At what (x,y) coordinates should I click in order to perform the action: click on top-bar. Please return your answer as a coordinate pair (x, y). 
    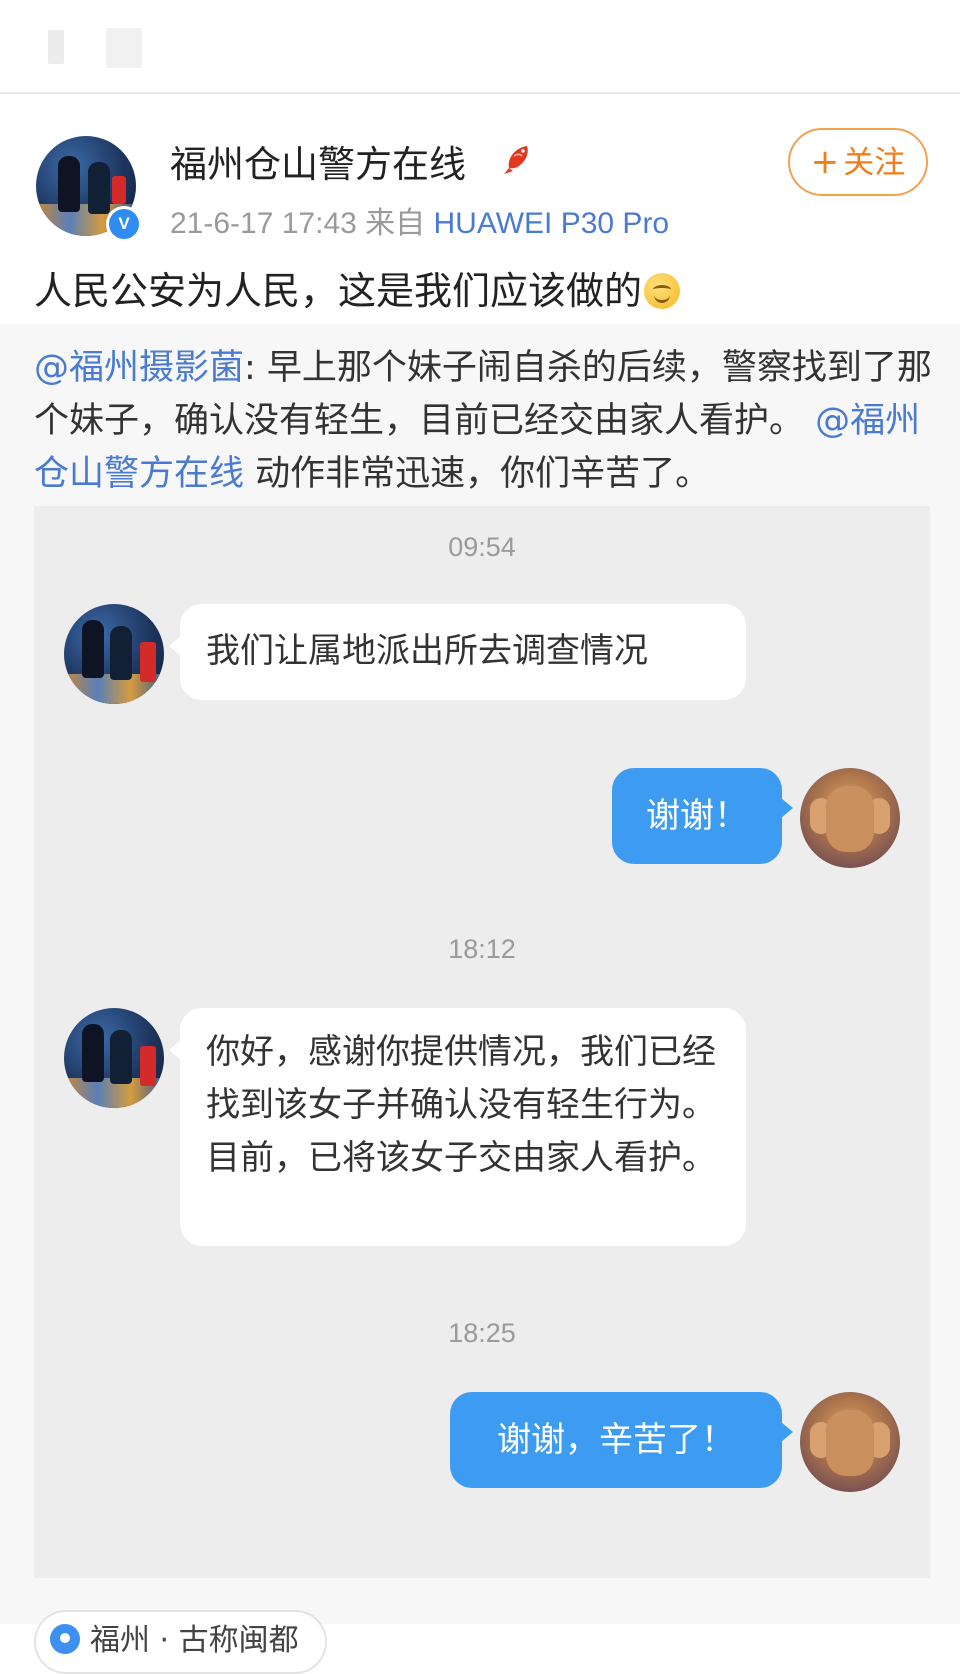
    Looking at the image, I should click on (480, 47).